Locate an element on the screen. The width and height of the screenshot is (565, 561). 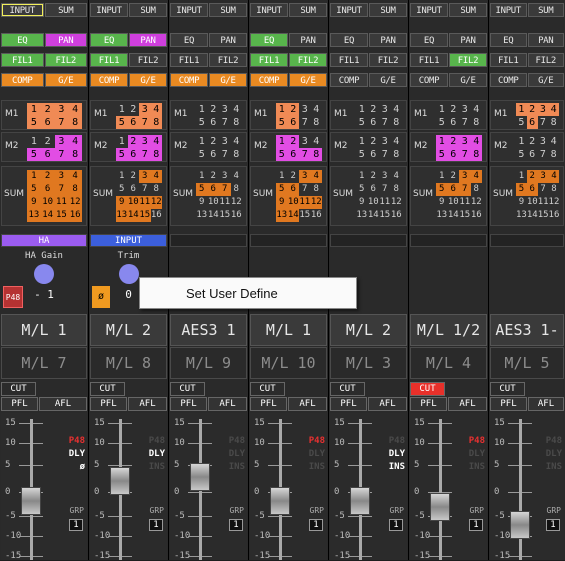
set-user-define-menu-item: Set User Define is located at coordinates (232, 293).